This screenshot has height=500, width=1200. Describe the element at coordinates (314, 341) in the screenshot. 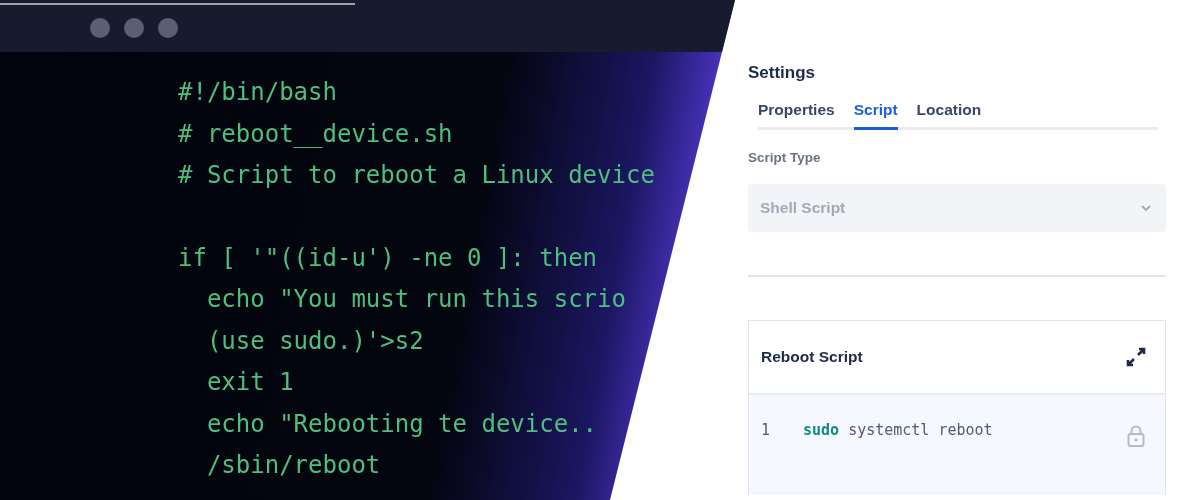

I see `code-line: (use sudo.)'>s2` at that location.